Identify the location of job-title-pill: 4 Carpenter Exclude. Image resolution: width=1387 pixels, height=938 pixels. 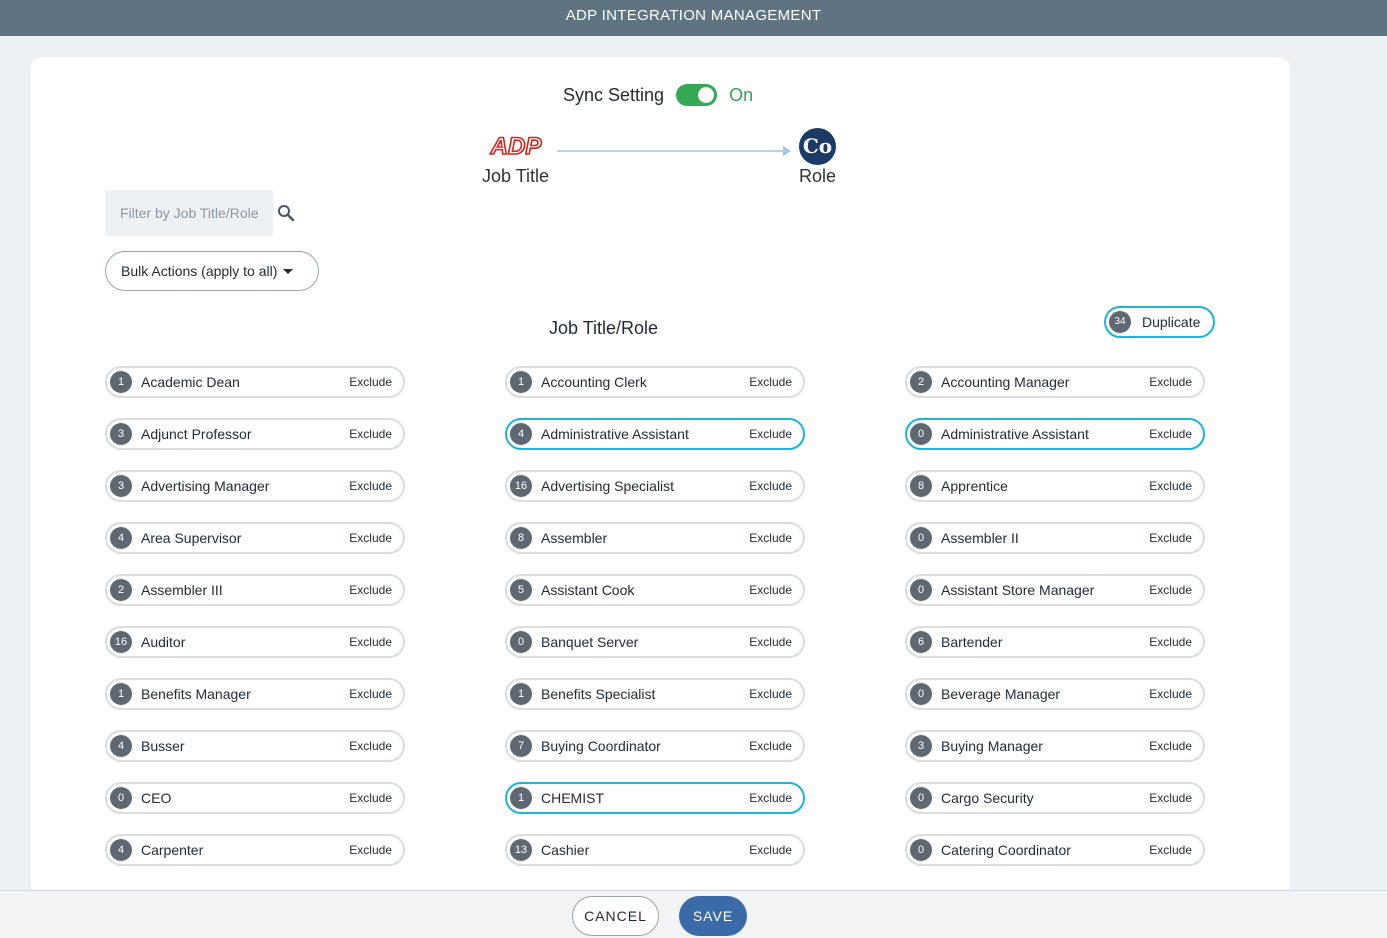
(255, 850).